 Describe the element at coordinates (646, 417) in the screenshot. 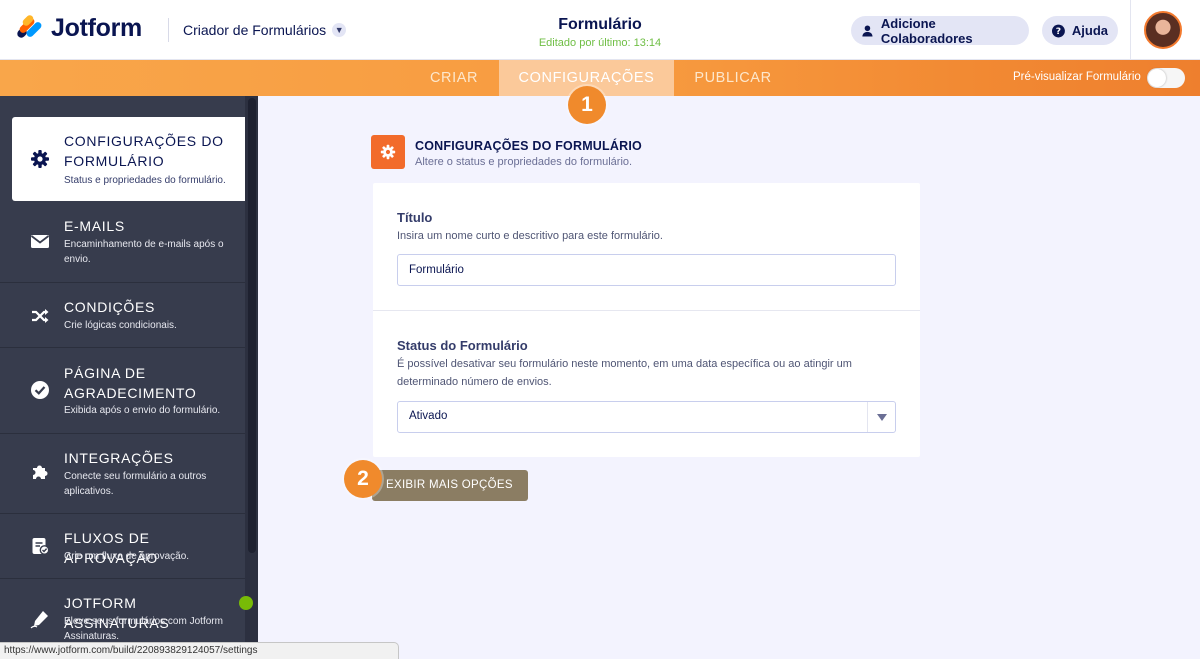

I see `form-status-select: Ativado` at that location.